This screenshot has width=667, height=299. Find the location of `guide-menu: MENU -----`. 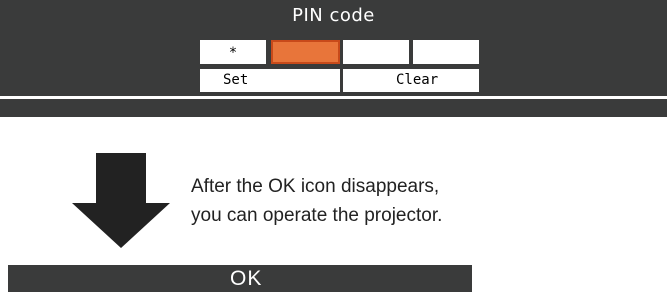

guide-menu: MENU ----- is located at coordinates (59, 126).